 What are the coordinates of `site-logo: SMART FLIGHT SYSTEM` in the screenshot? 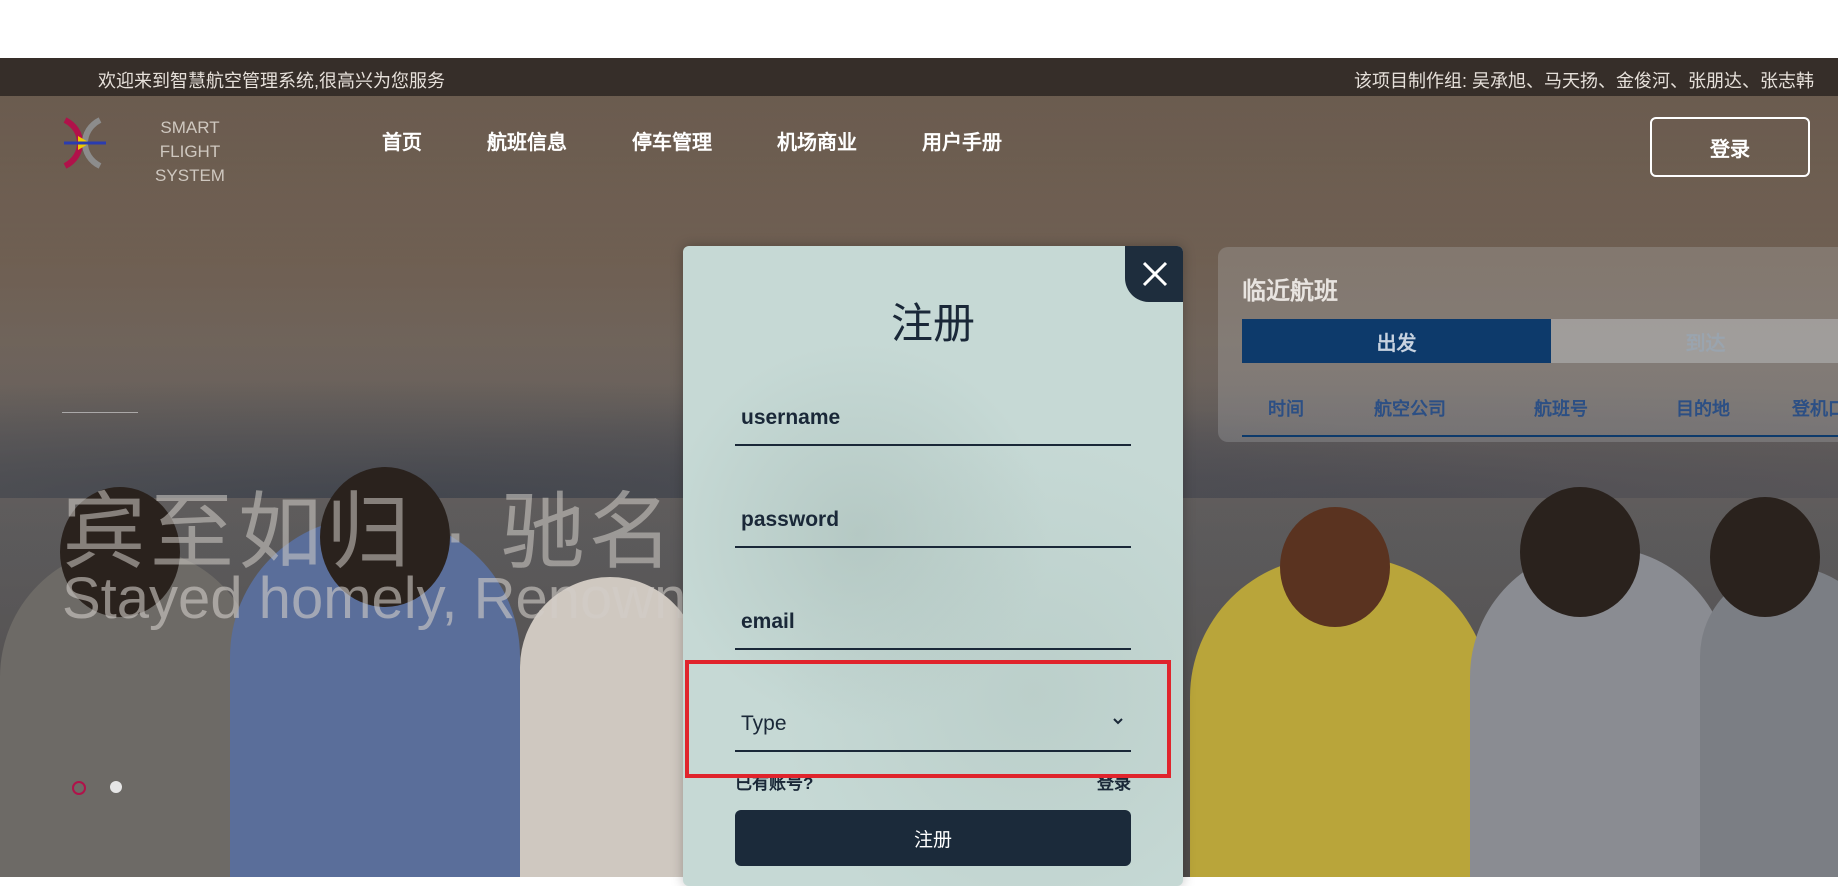 It's located at (160, 150).